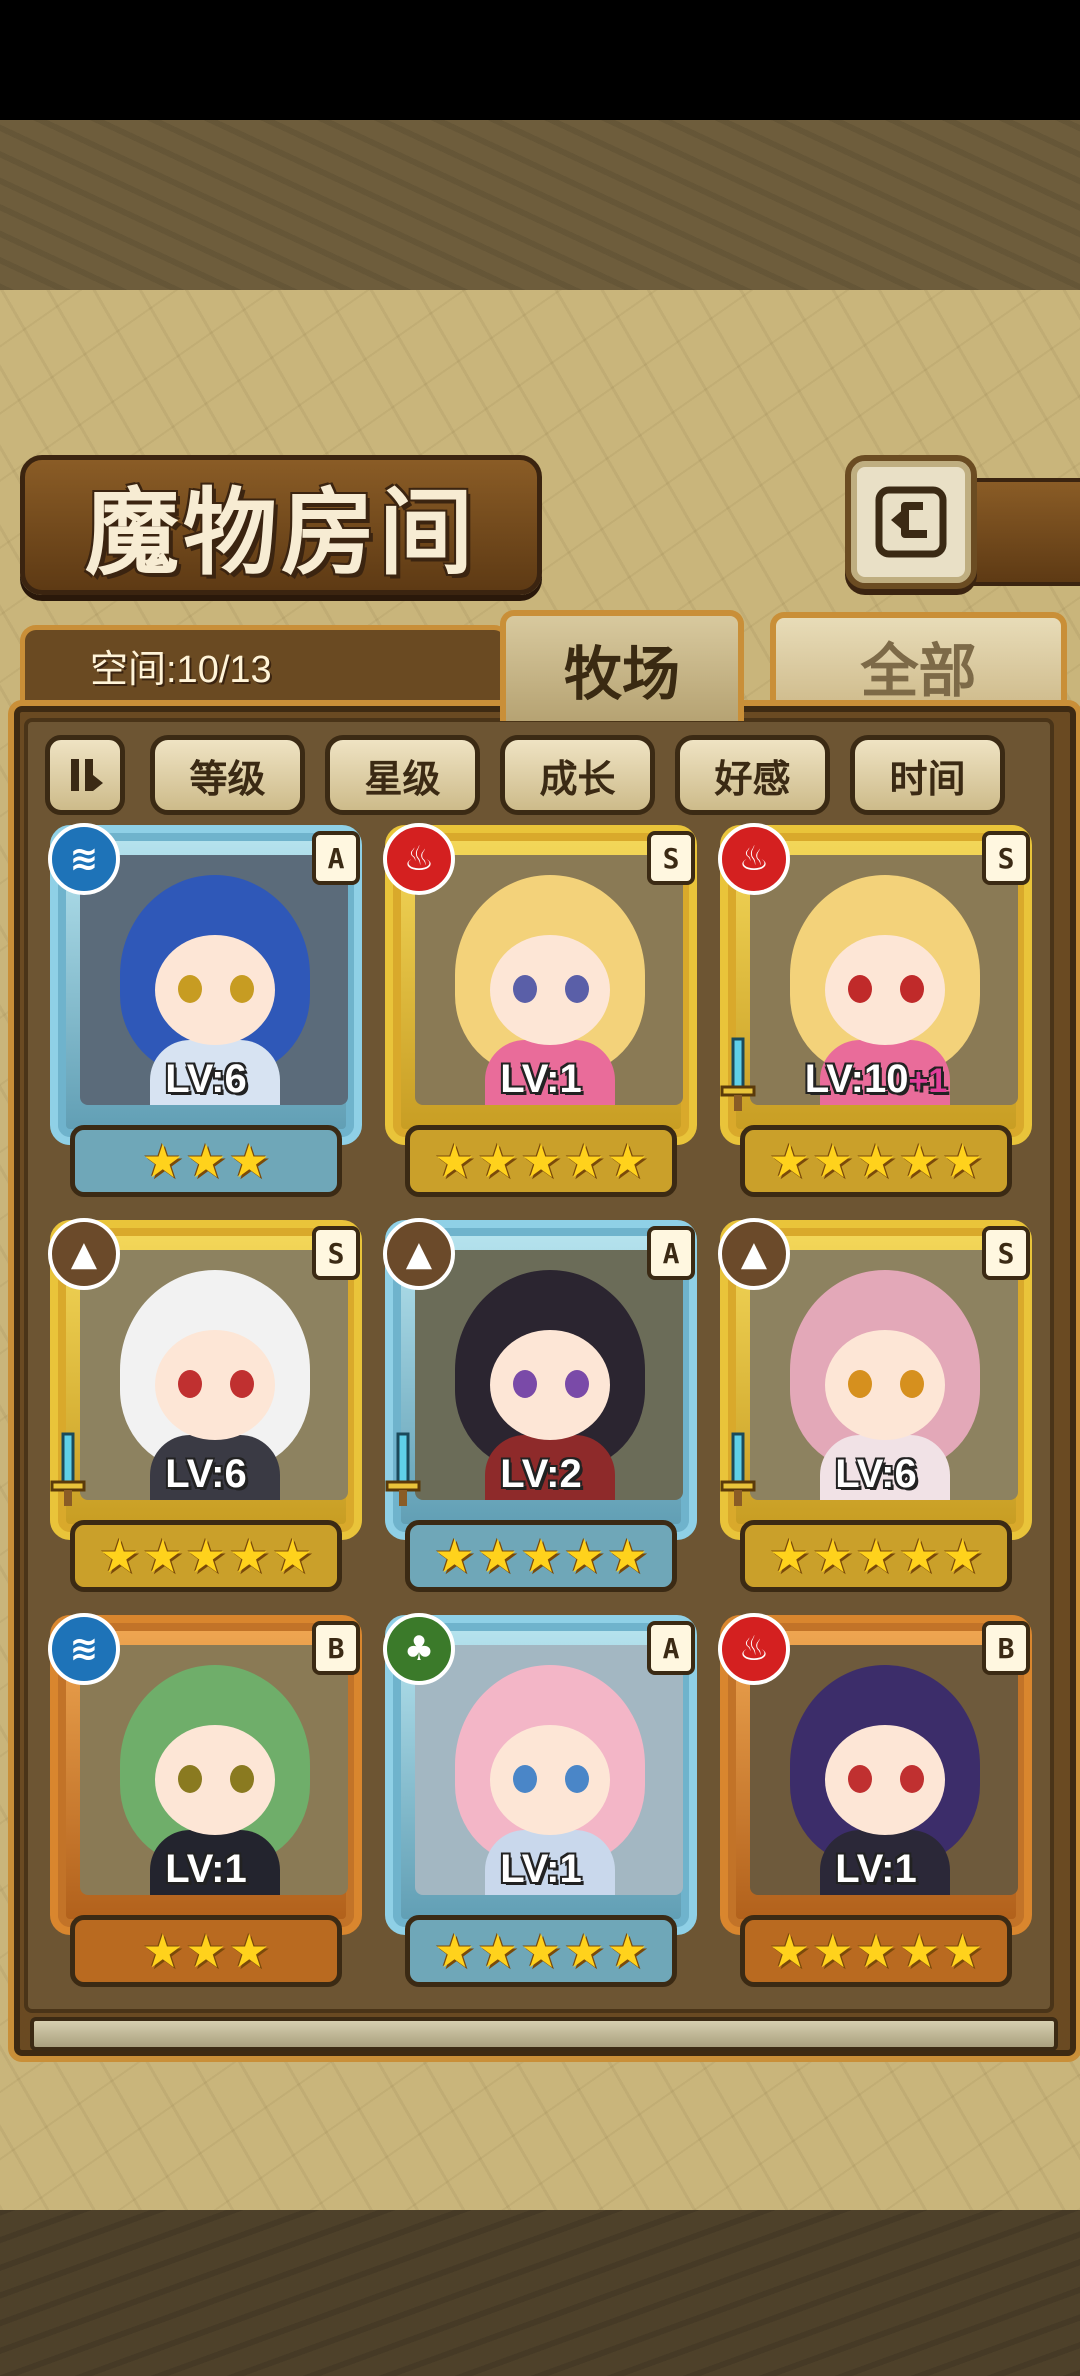  I want to click on map-background-top, so click(540, 205).